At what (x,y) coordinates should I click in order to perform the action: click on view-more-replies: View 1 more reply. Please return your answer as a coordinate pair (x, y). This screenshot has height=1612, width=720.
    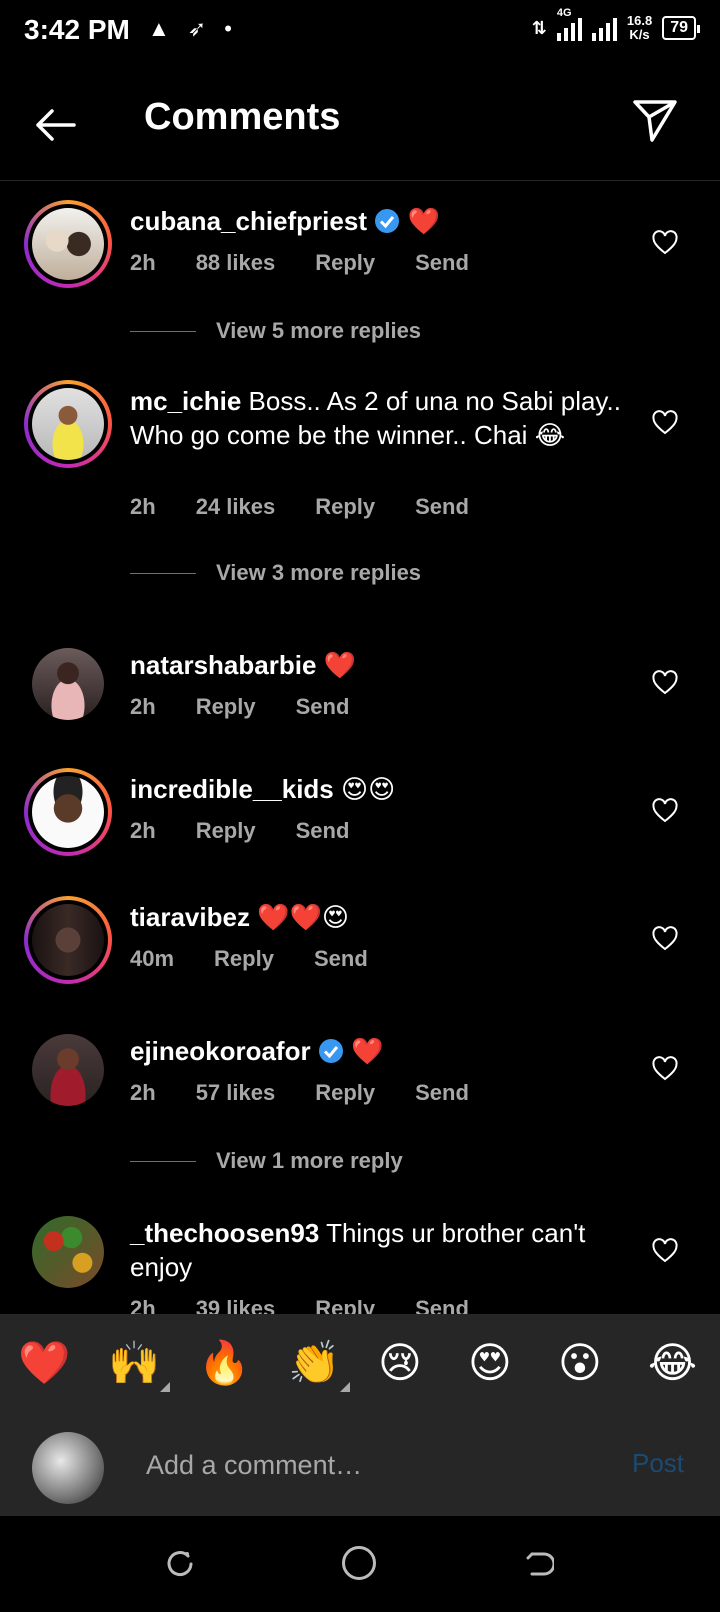
    Looking at the image, I should click on (266, 1161).